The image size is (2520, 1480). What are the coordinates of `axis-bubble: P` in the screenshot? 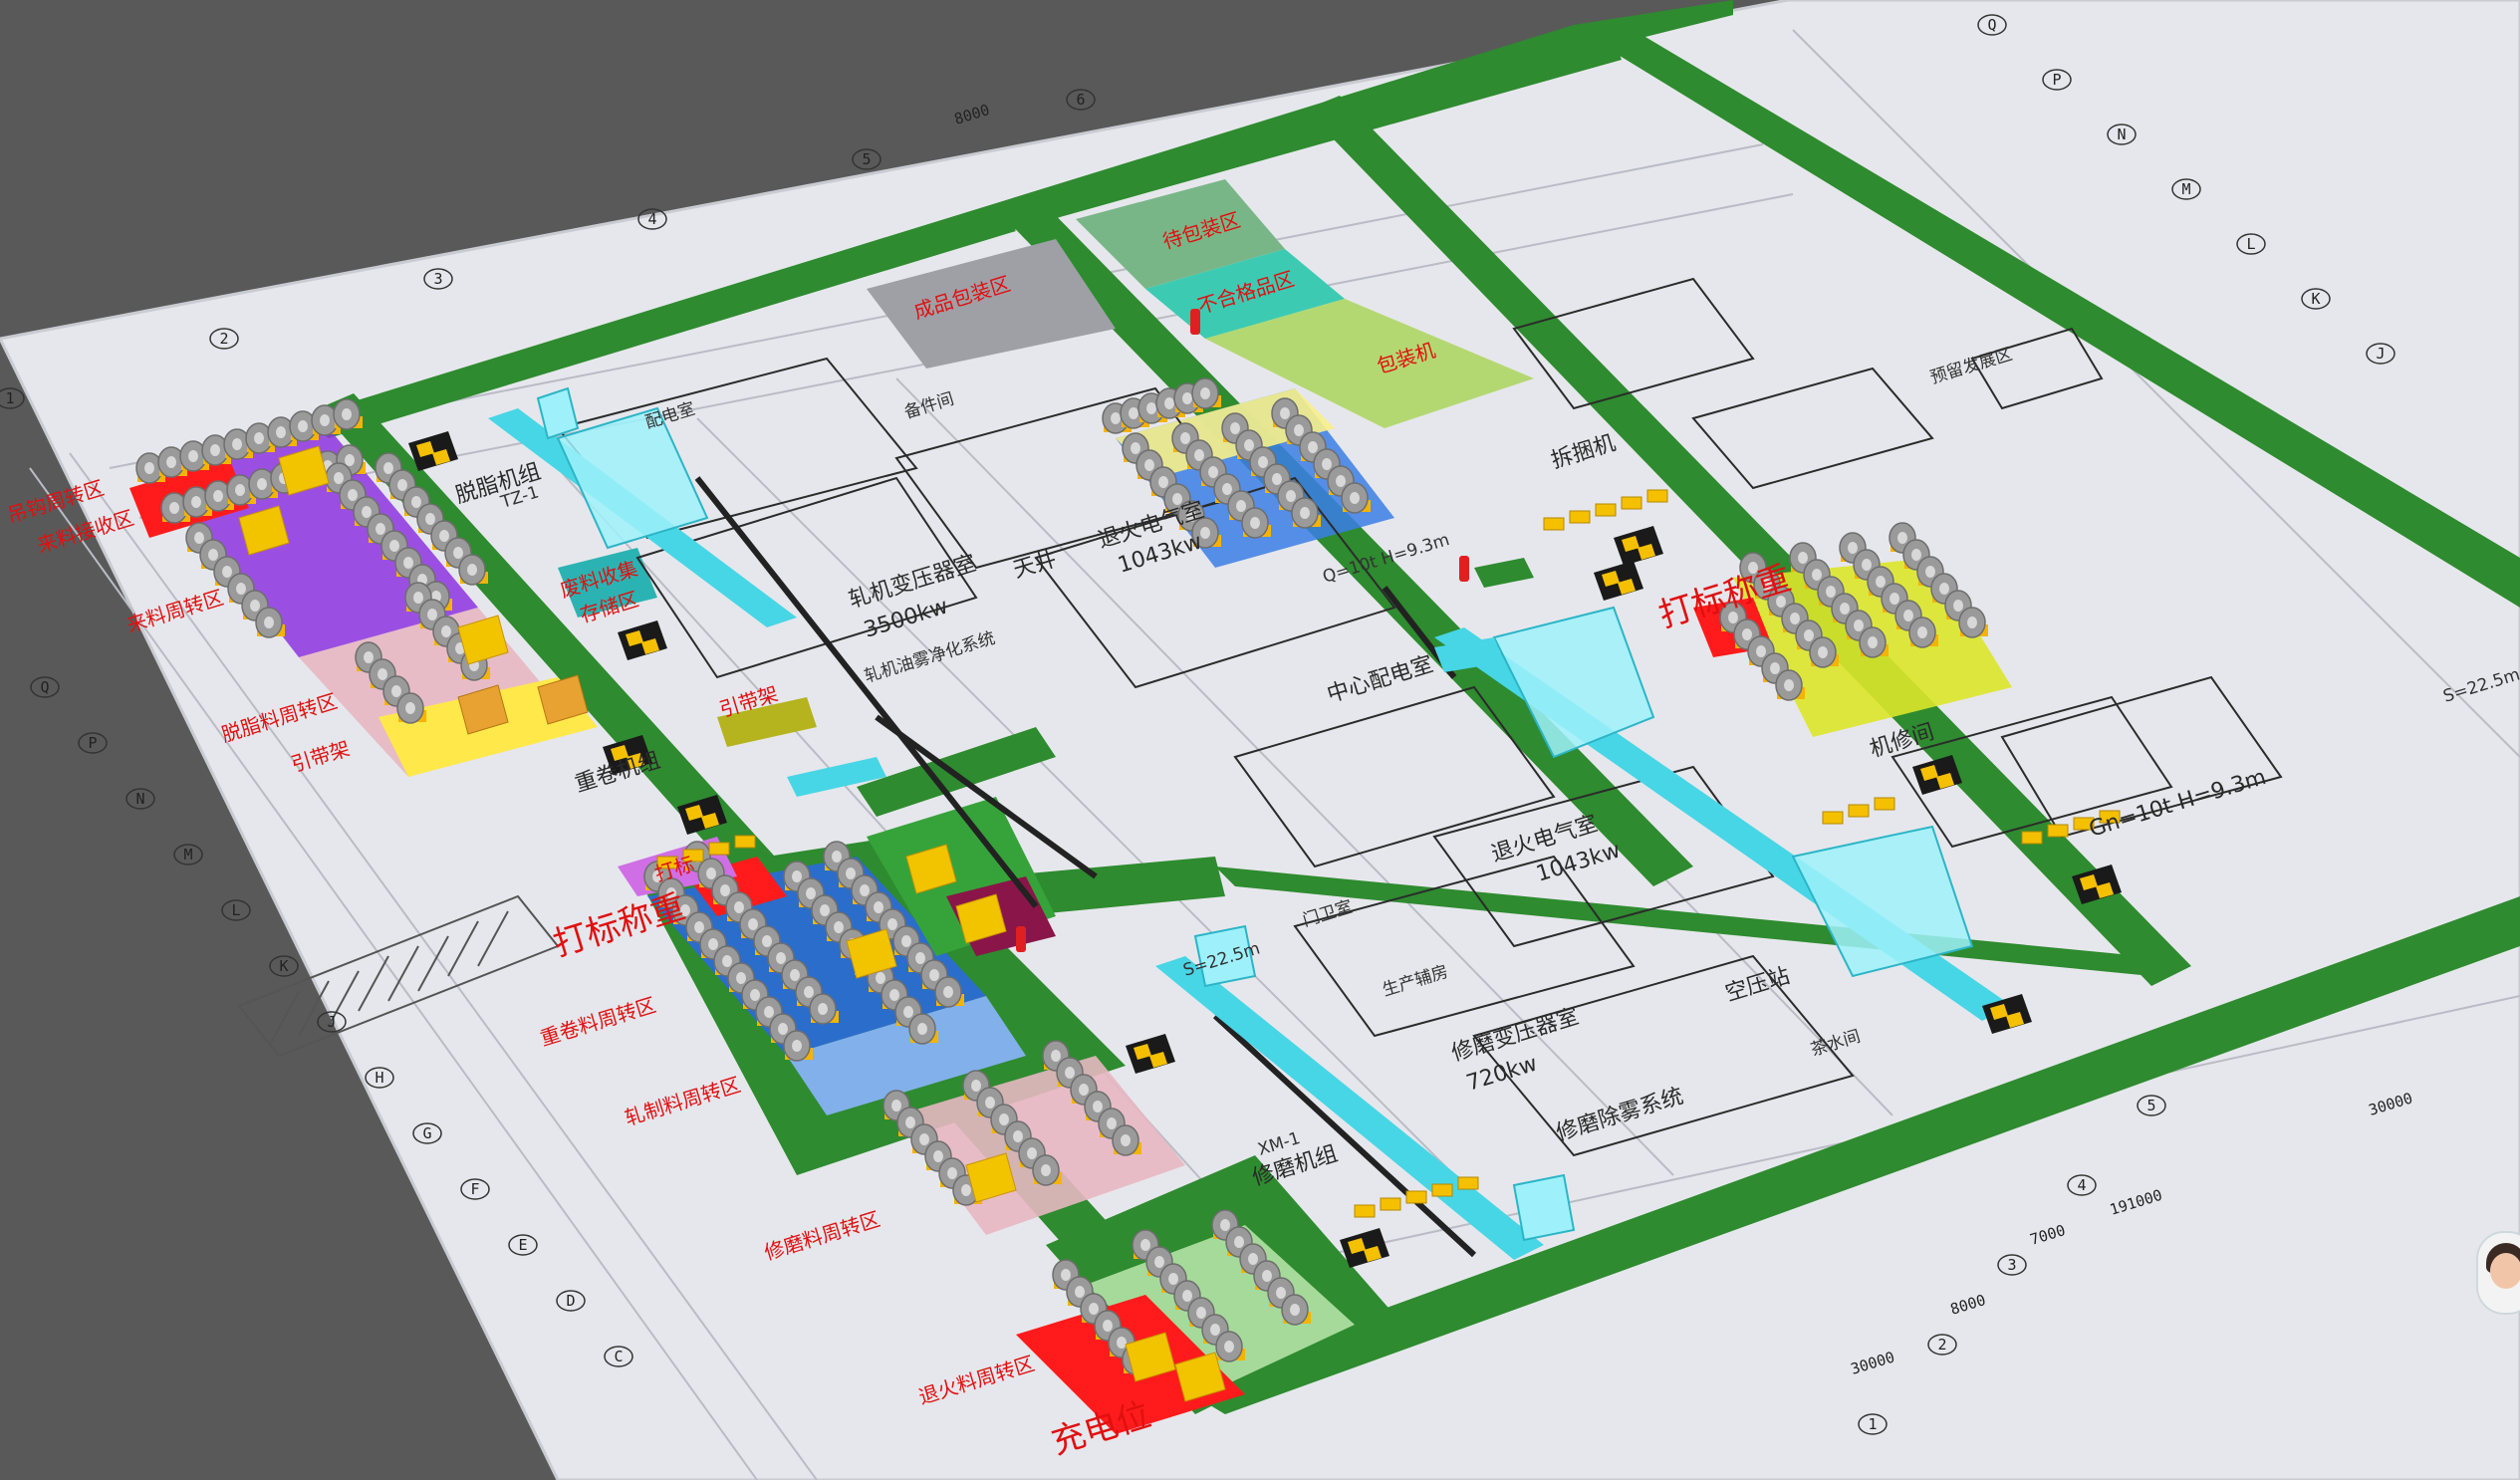 It's located at (93, 743).